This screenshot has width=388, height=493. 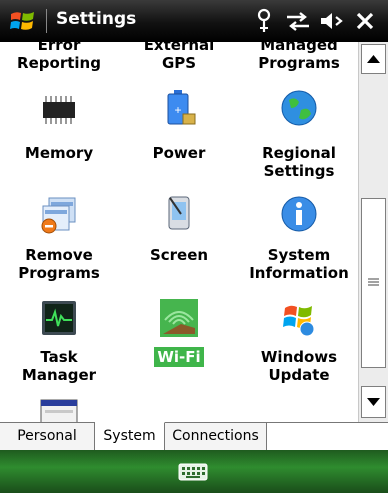 I want to click on connectivity-icon, so click(x=298, y=21).